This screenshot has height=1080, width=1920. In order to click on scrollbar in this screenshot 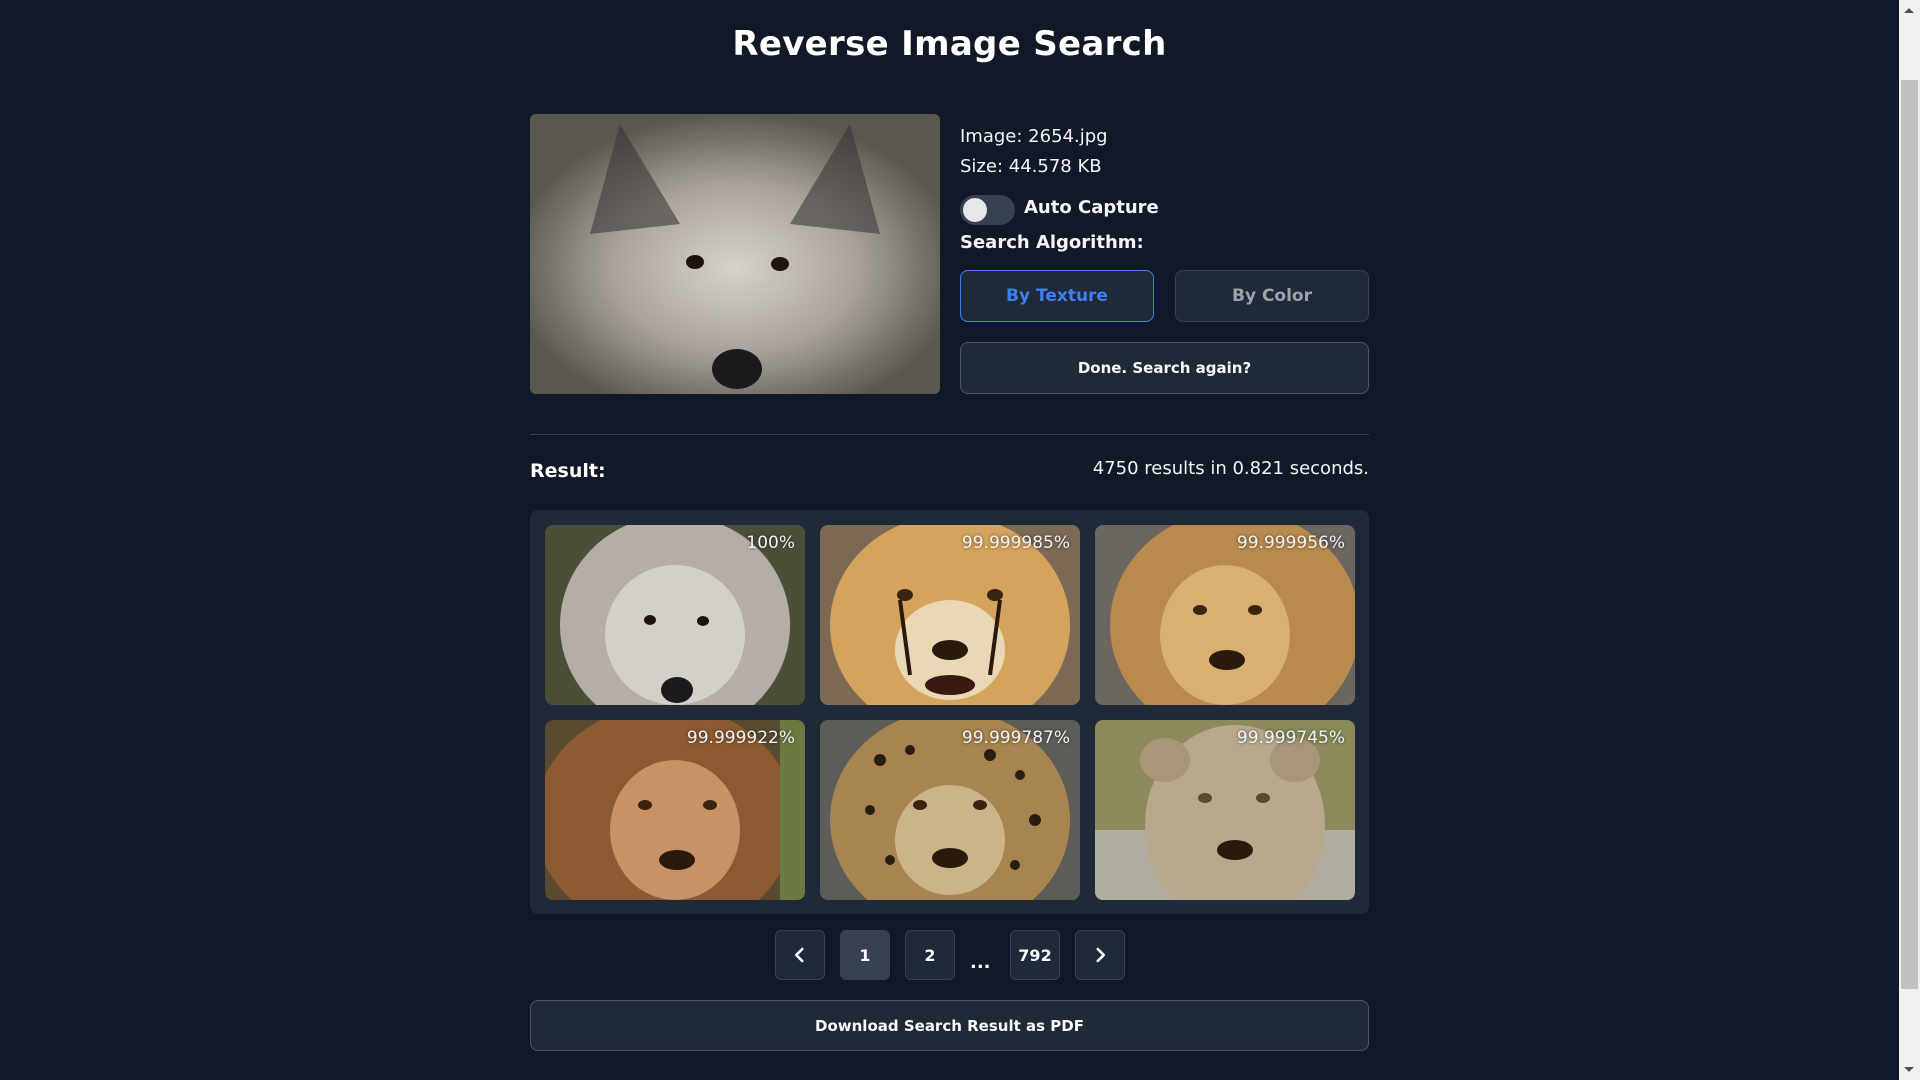, I will do `click(1909, 540)`.